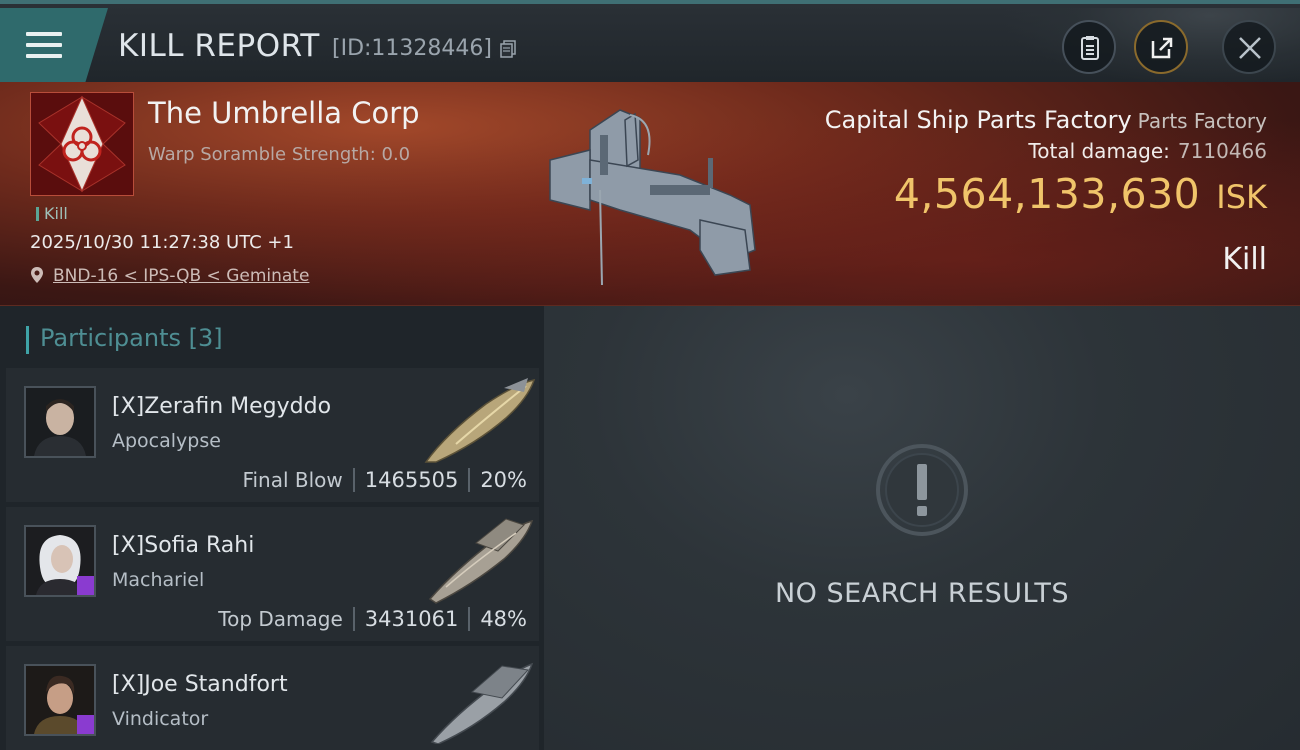 The image size is (1300, 750). I want to click on copy-icon, so click(508, 49).